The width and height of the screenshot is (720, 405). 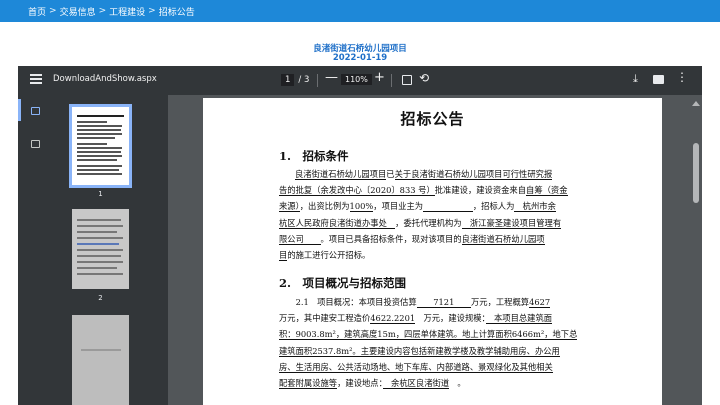 I want to click on breadcrumb-home: 首页, so click(x=37, y=11).